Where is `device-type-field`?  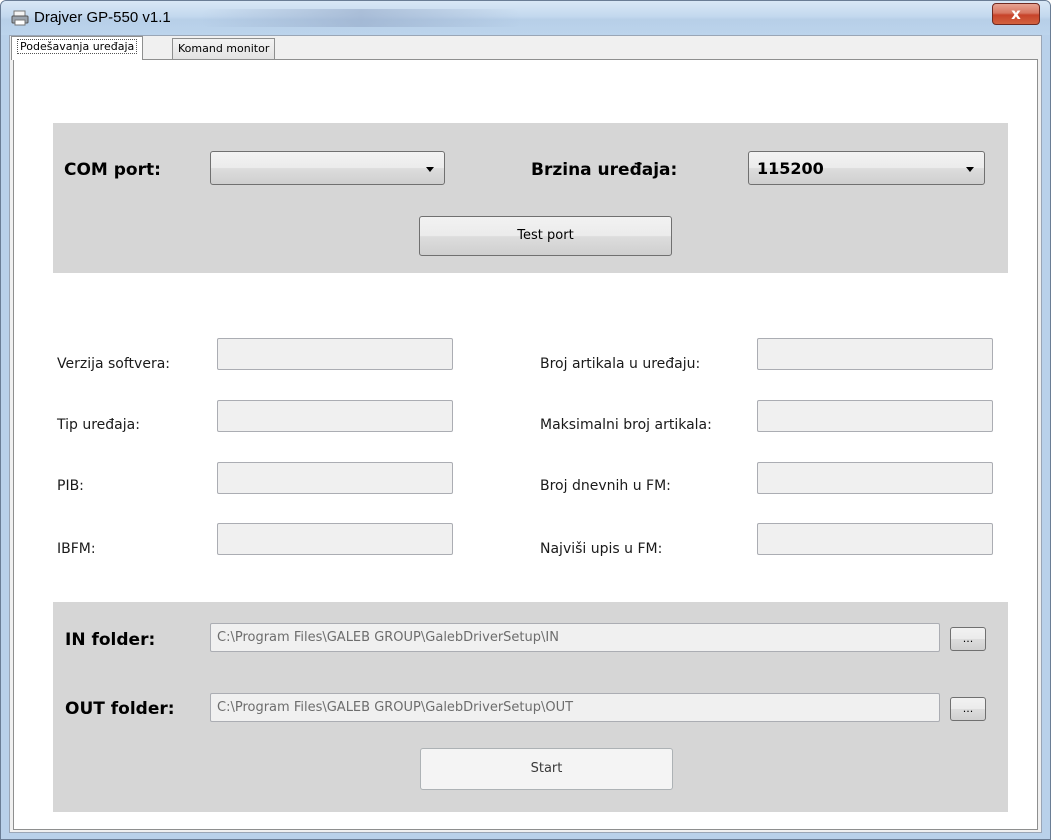 device-type-field is located at coordinates (335, 416).